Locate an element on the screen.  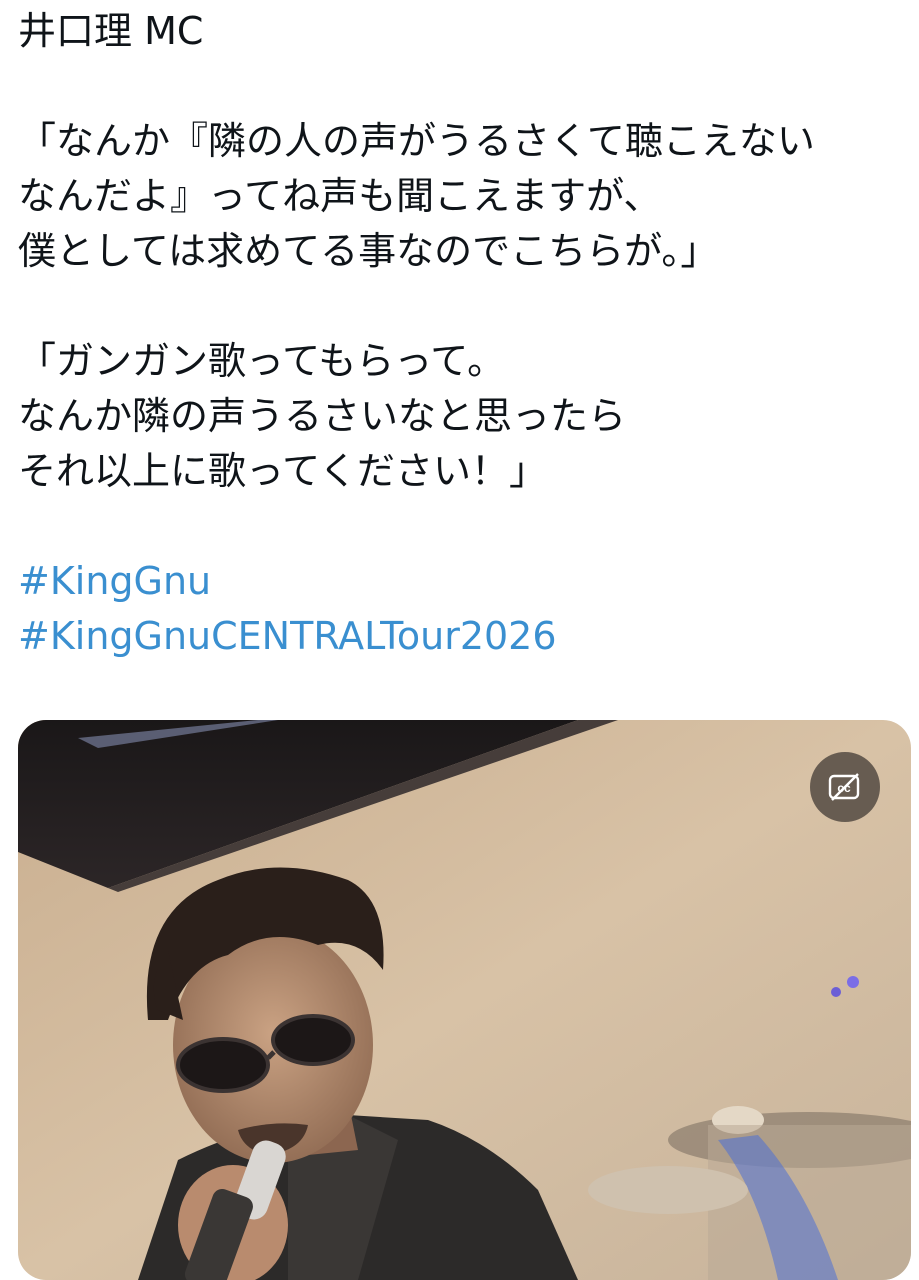
tweet-line: 「なんか『隣の人の声がうるさくて聴こえない is located at coordinates (416, 141).